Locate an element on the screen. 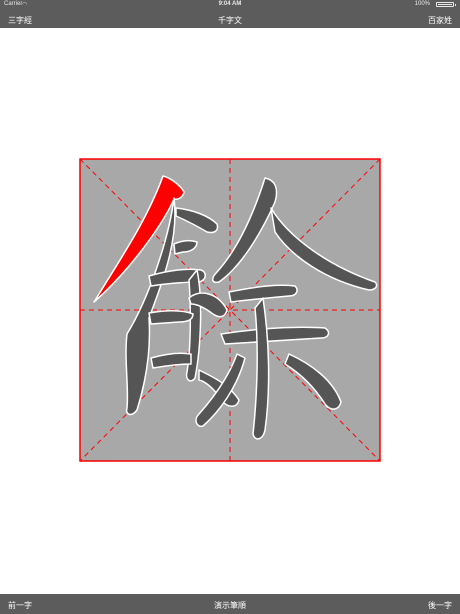 This screenshot has width=460, height=614. status-bar: Carrier ◠ 9:04 AM 100% is located at coordinates (230, 5).